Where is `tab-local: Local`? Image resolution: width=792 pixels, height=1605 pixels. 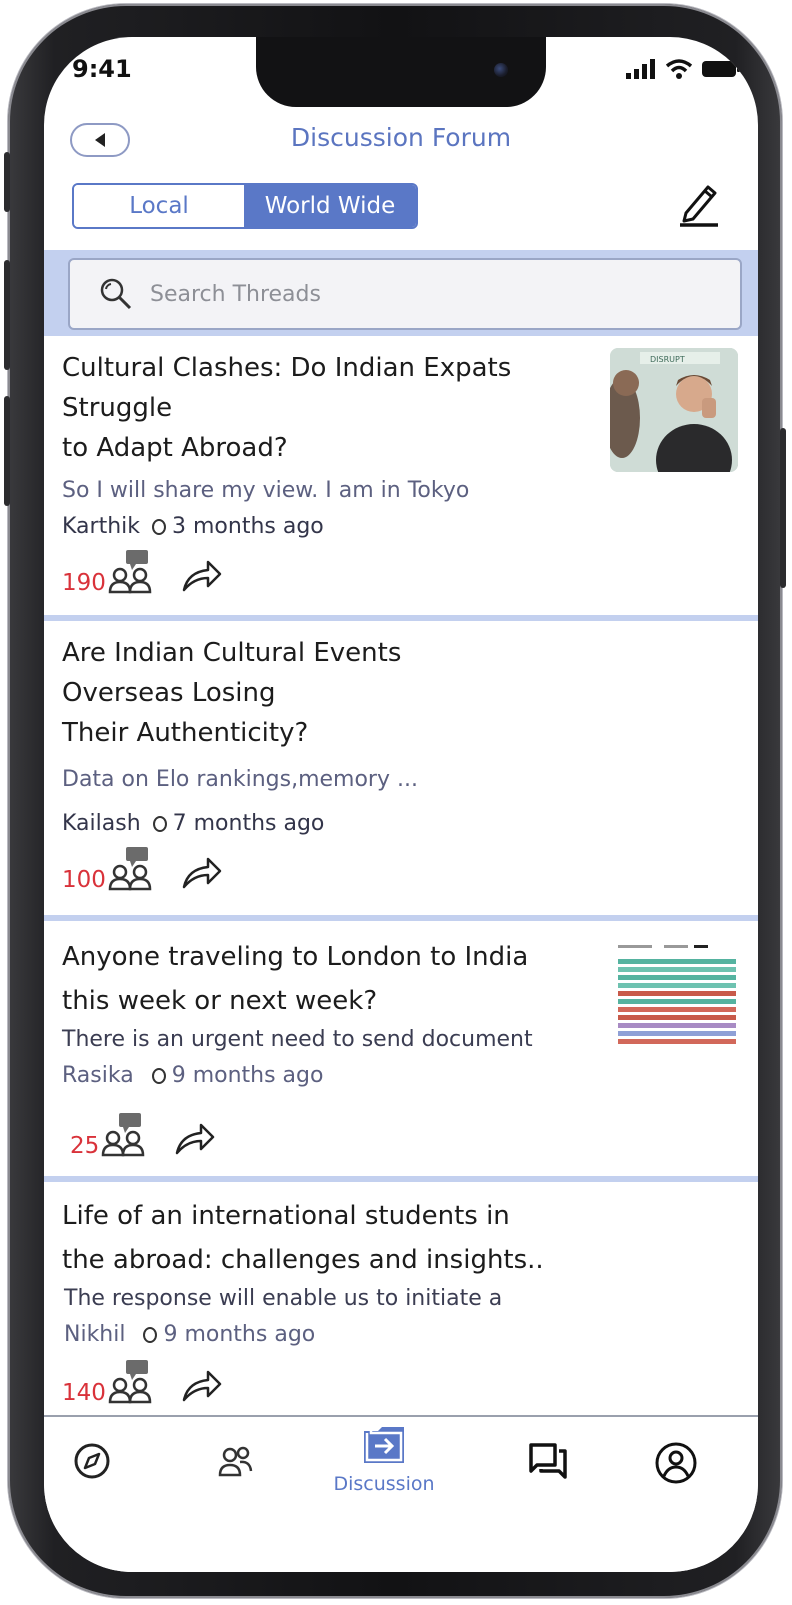 tab-local: Local is located at coordinates (159, 206).